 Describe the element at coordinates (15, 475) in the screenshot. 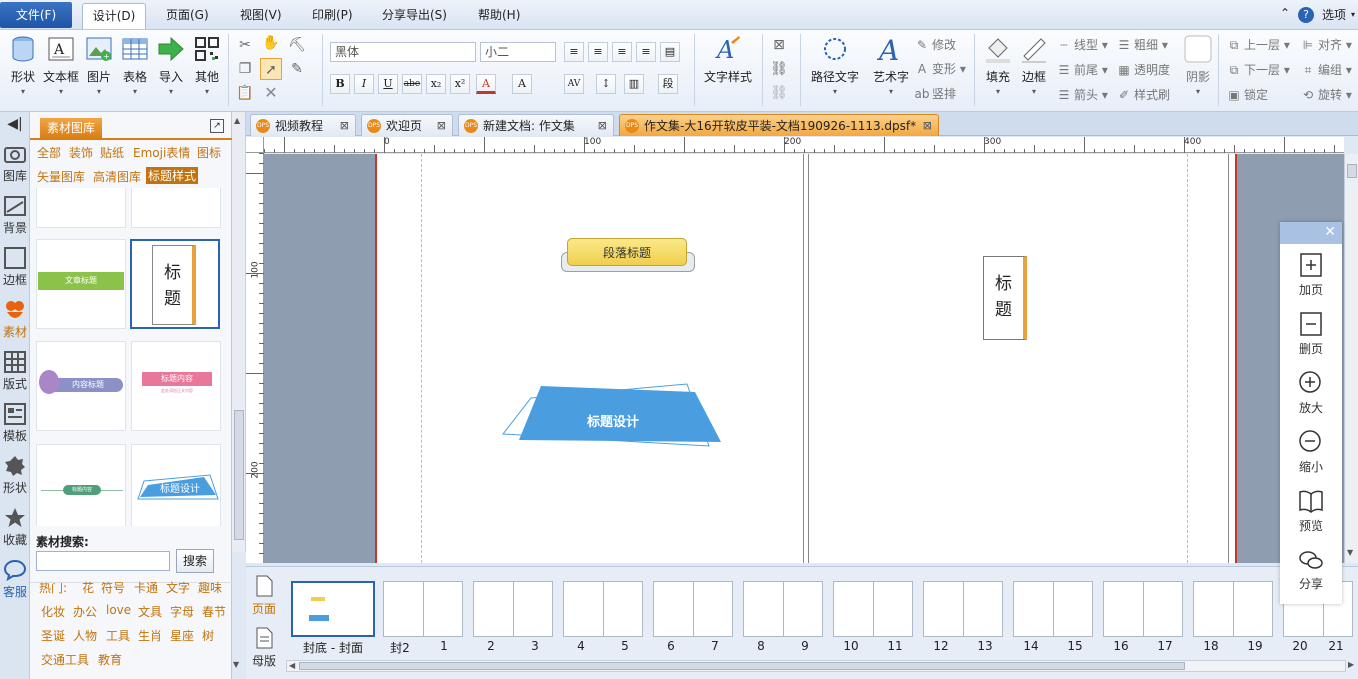

I see `rail-shape: 形状` at that location.